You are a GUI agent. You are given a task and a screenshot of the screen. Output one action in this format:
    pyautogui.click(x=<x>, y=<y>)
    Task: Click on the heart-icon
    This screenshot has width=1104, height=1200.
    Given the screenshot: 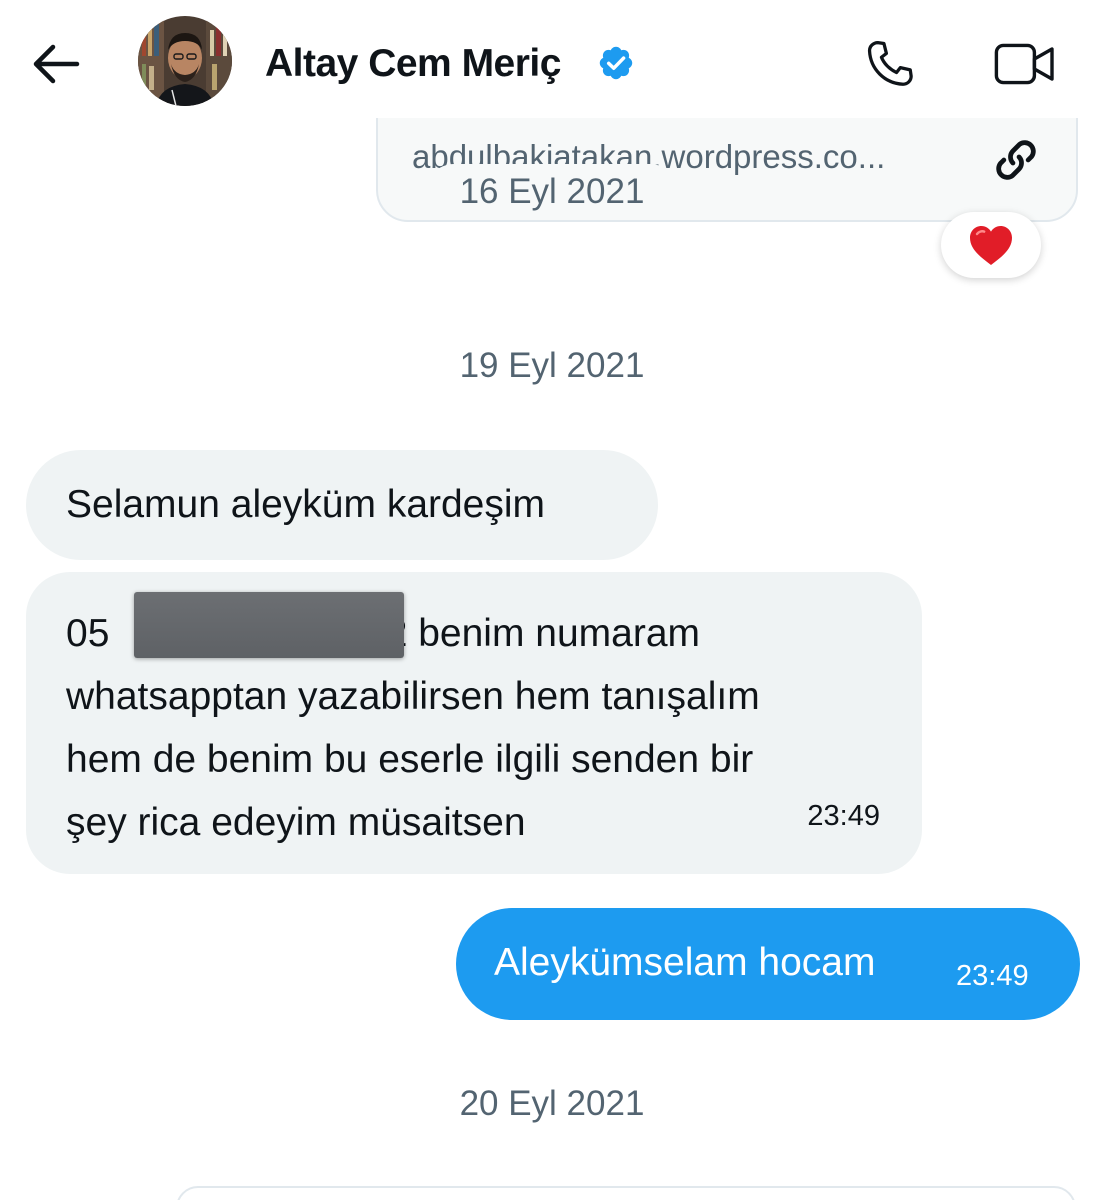 What is the action you would take?
    pyautogui.click(x=991, y=245)
    